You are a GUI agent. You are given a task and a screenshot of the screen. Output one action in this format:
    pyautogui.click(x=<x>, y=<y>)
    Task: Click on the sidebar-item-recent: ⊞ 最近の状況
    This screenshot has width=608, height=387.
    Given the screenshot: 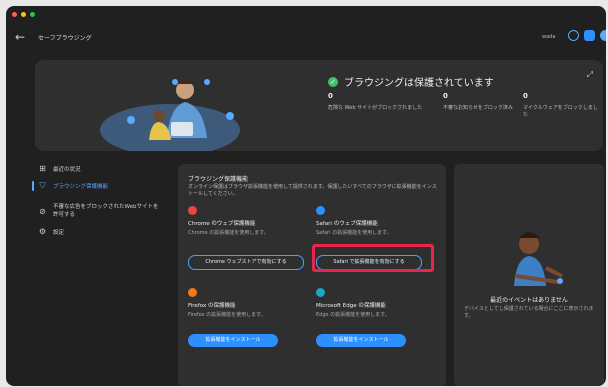 What is the action you would take?
    pyautogui.click(x=102, y=168)
    